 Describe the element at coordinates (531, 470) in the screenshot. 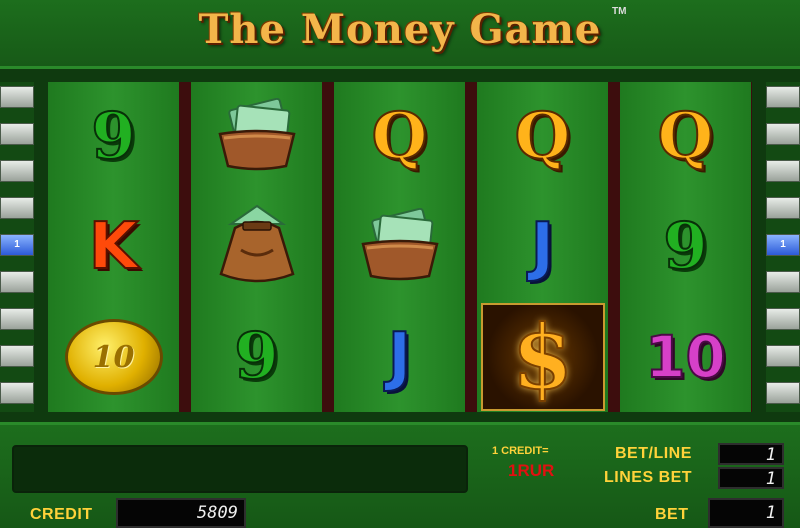

I see `credit-rate-value: 1RUR` at that location.